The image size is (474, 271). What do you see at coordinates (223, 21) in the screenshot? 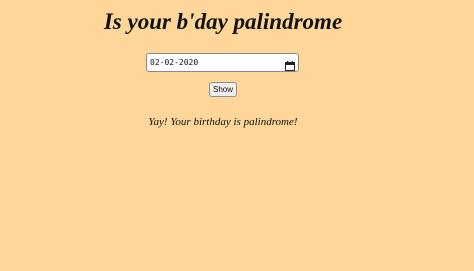
I see `page-title: Is your b'day palindrome` at bounding box center [223, 21].